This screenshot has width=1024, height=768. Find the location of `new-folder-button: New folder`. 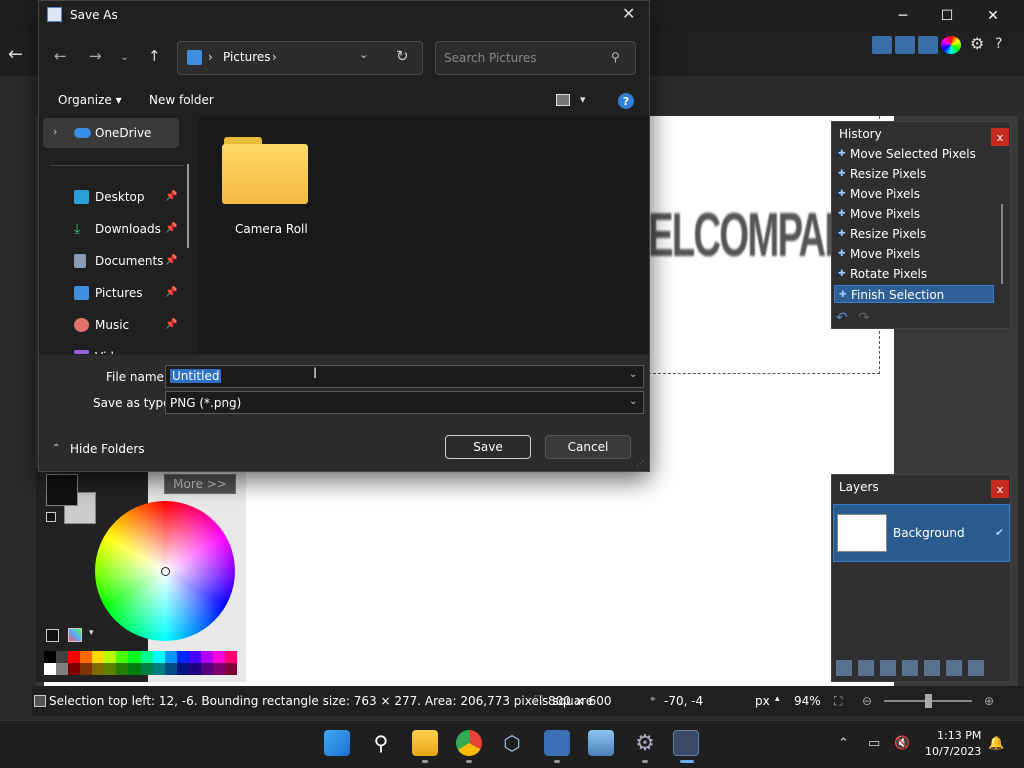

new-folder-button: New folder is located at coordinates (181, 100).